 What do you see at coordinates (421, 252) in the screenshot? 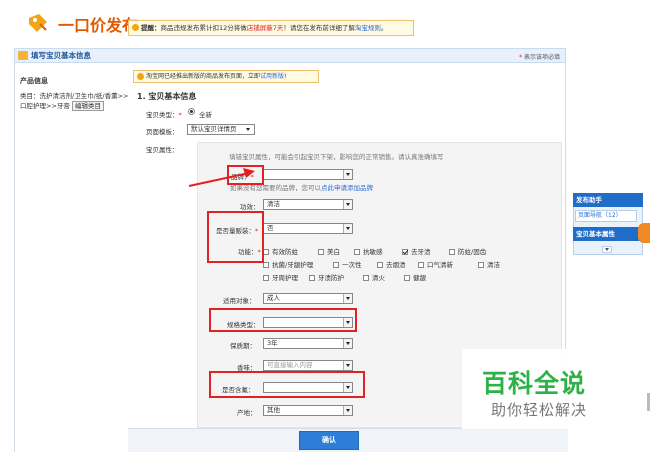
I see `checkbox-label: 去牙渍` at bounding box center [421, 252].